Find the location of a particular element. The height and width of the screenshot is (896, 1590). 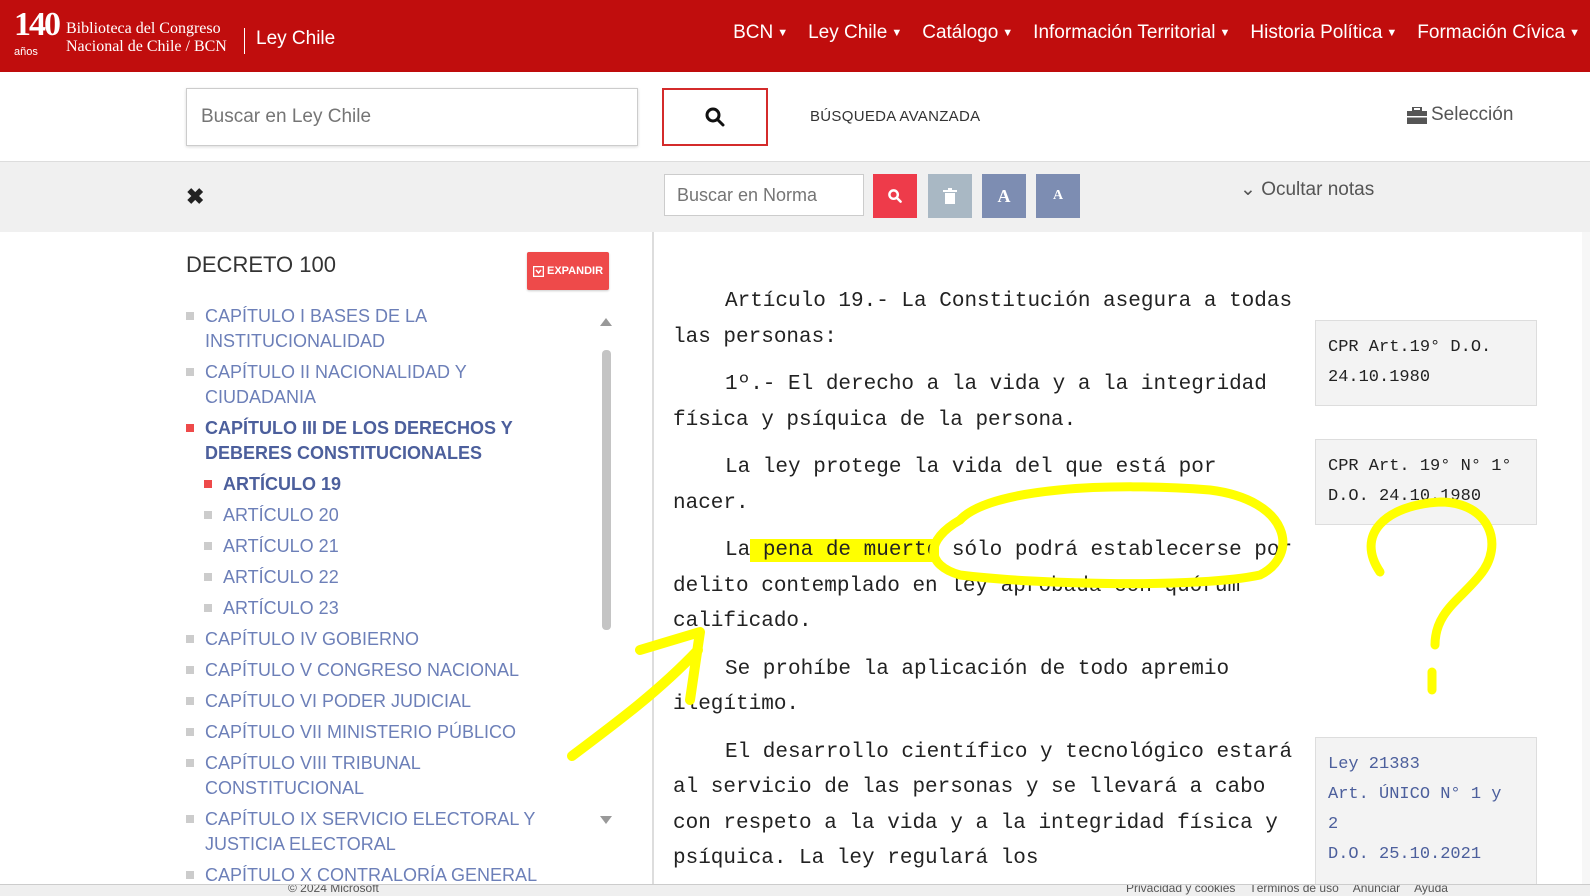

nav-label: Catálogo is located at coordinates (960, 32).